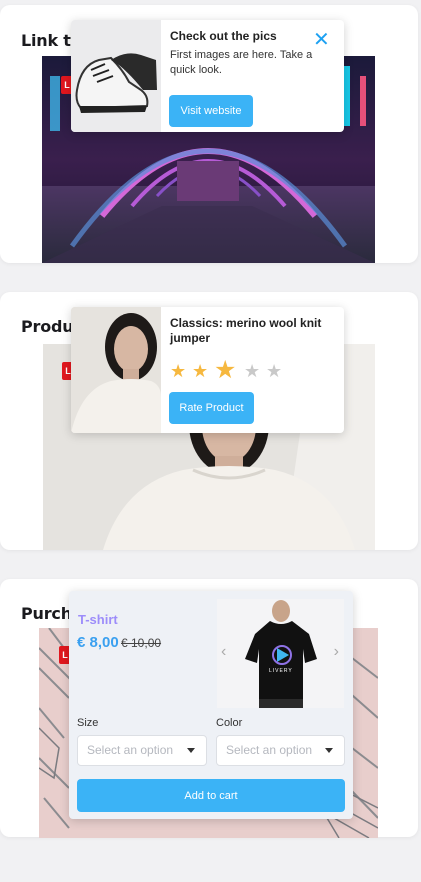  Describe the element at coordinates (229, 723) in the screenshot. I see `color-label: Color` at that location.